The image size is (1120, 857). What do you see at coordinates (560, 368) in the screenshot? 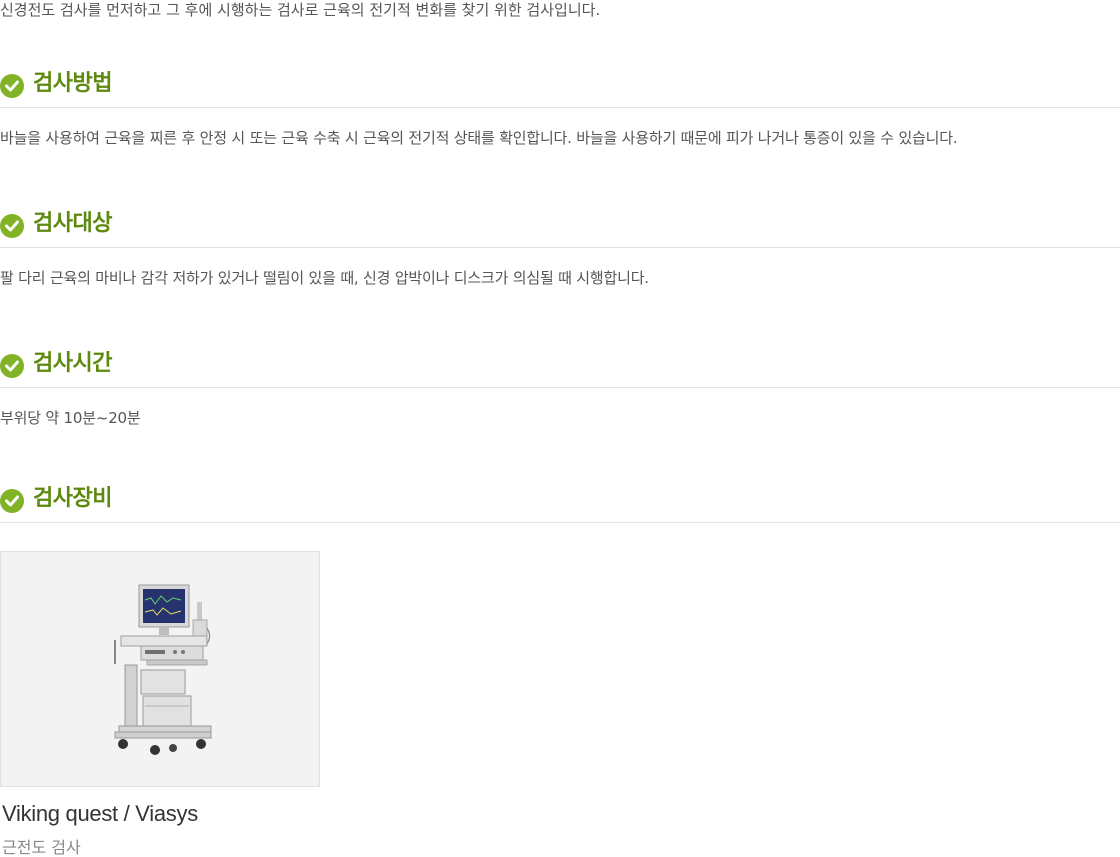
I see `section-header-duration: 검사시간` at bounding box center [560, 368].